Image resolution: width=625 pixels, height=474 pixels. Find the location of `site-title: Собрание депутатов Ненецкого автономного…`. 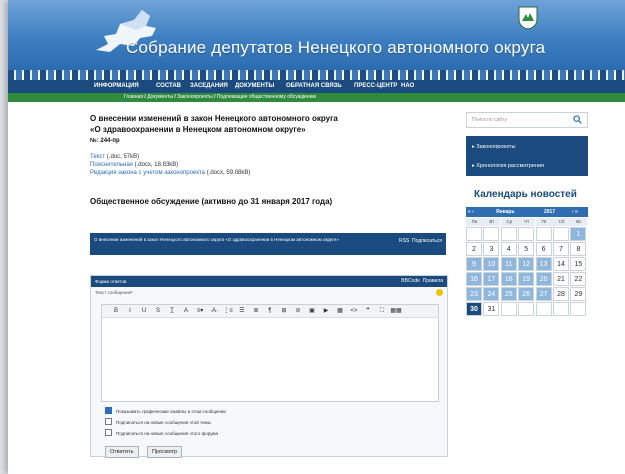

site-title: Собрание депутатов Ненецкого автономного… is located at coordinates (335, 48).